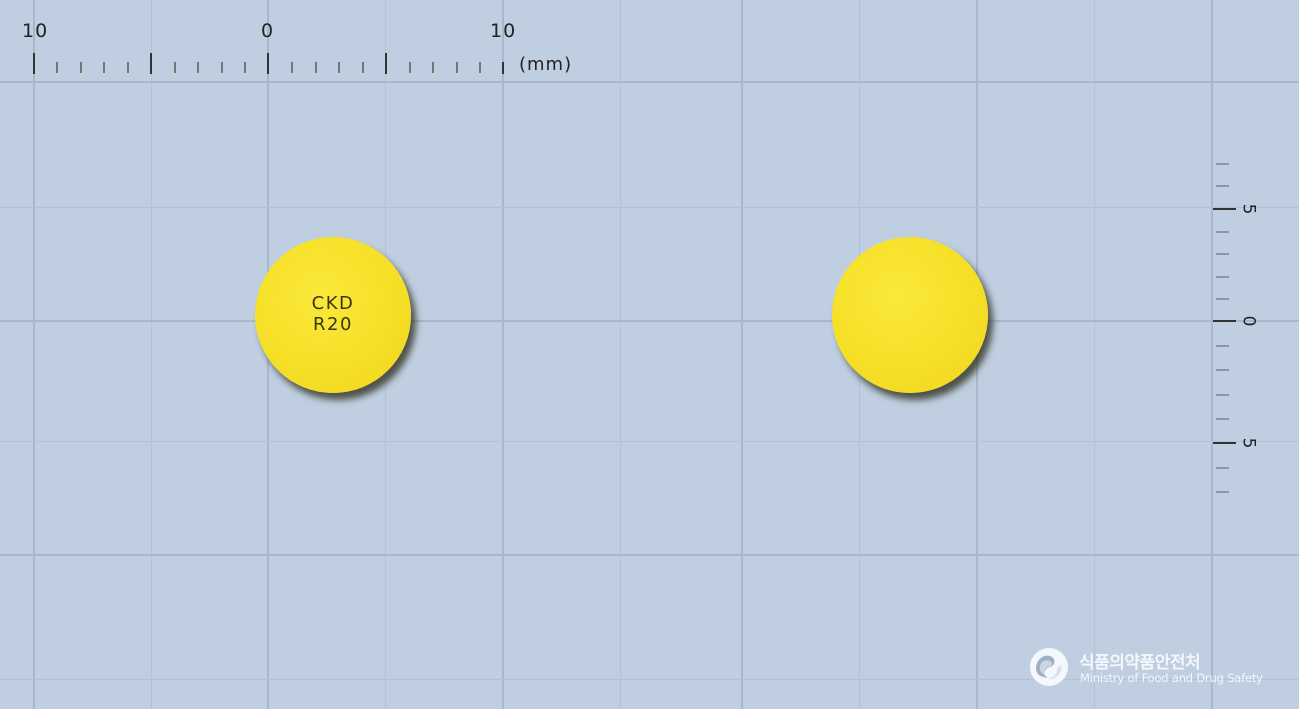 This screenshot has height=709, width=1299. Describe the element at coordinates (333, 303) in the screenshot. I see `tablet-imprint-line1: CKD` at that location.